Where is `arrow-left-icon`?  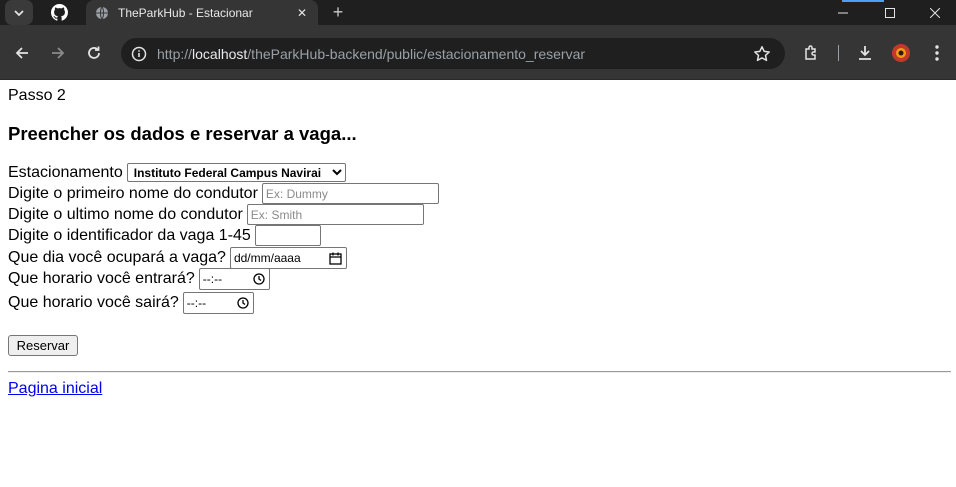
arrow-left-icon is located at coordinates (21, 53).